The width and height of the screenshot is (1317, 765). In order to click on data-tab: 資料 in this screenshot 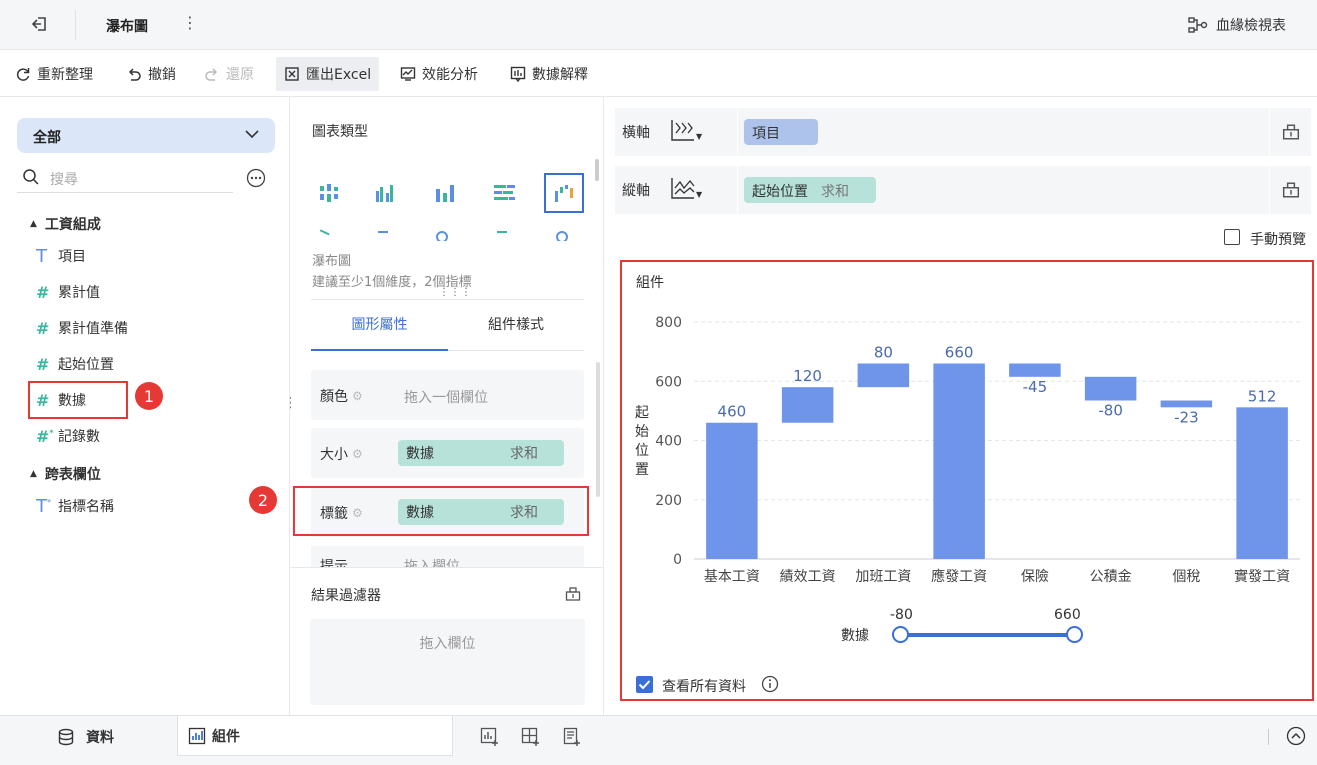, I will do `click(86, 737)`.